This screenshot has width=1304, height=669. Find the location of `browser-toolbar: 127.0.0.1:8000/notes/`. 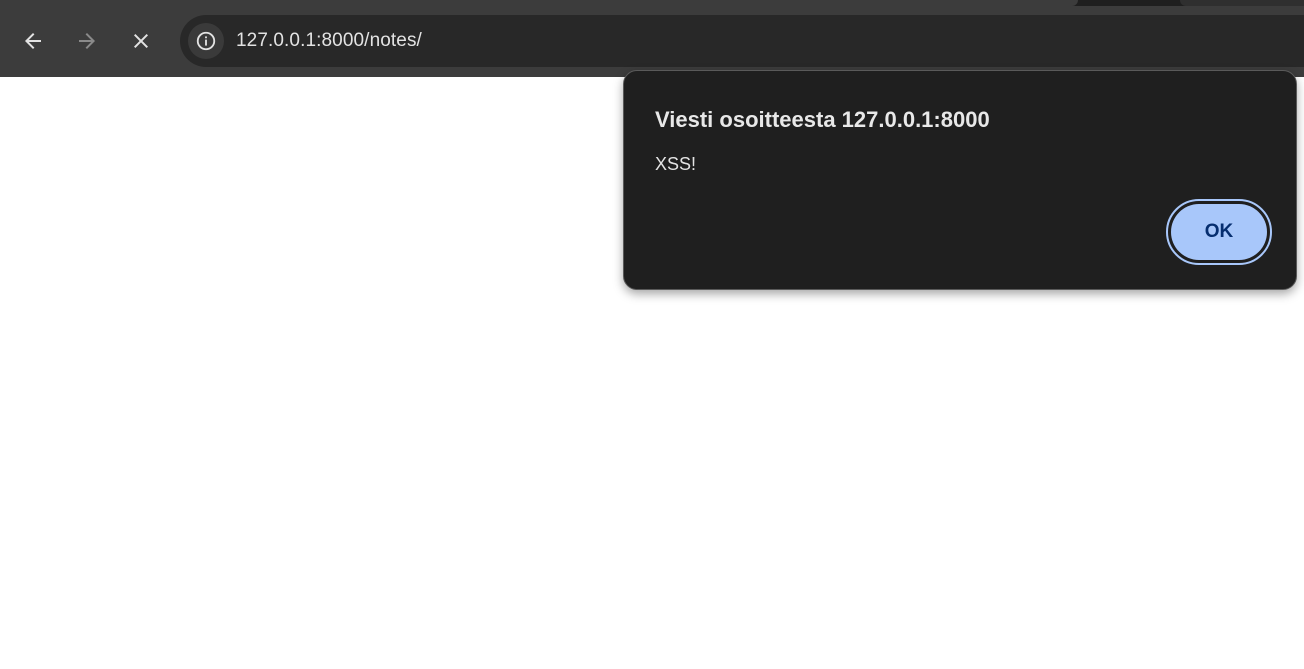

browser-toolbar: 127.0.0.1:8000/notes/ is located at coordinates (652, 41).